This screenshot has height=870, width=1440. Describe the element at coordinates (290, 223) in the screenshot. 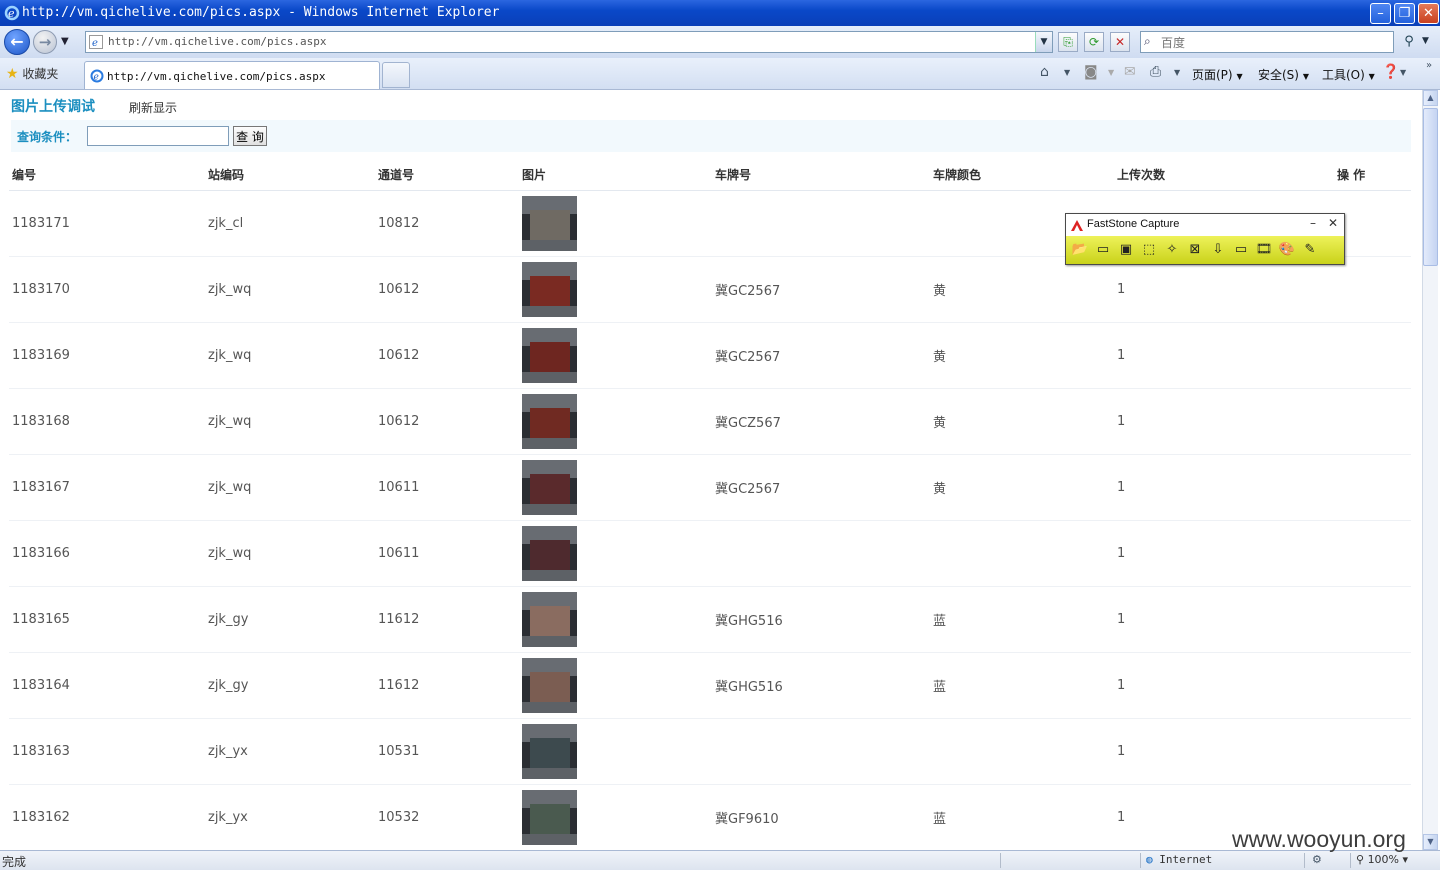

I see `station-cell: zjk_cl` at that location.